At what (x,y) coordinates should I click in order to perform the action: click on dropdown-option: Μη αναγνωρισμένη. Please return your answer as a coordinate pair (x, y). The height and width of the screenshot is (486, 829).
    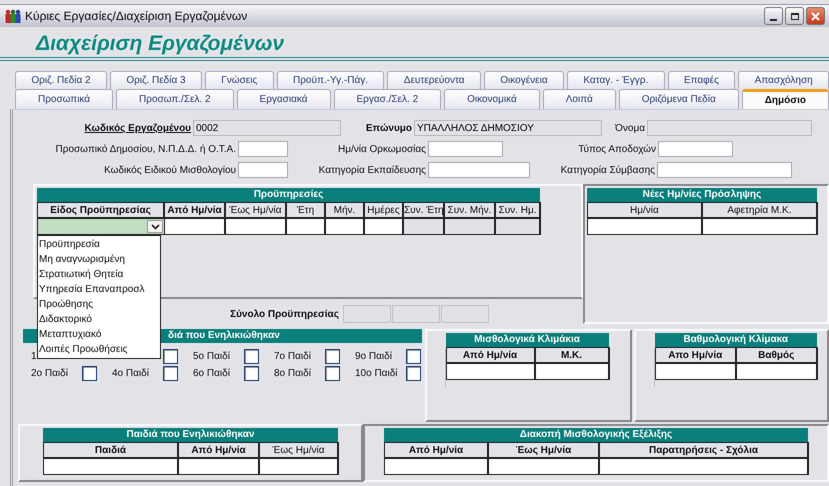
    Looking at the image, I should click on (99, 259).